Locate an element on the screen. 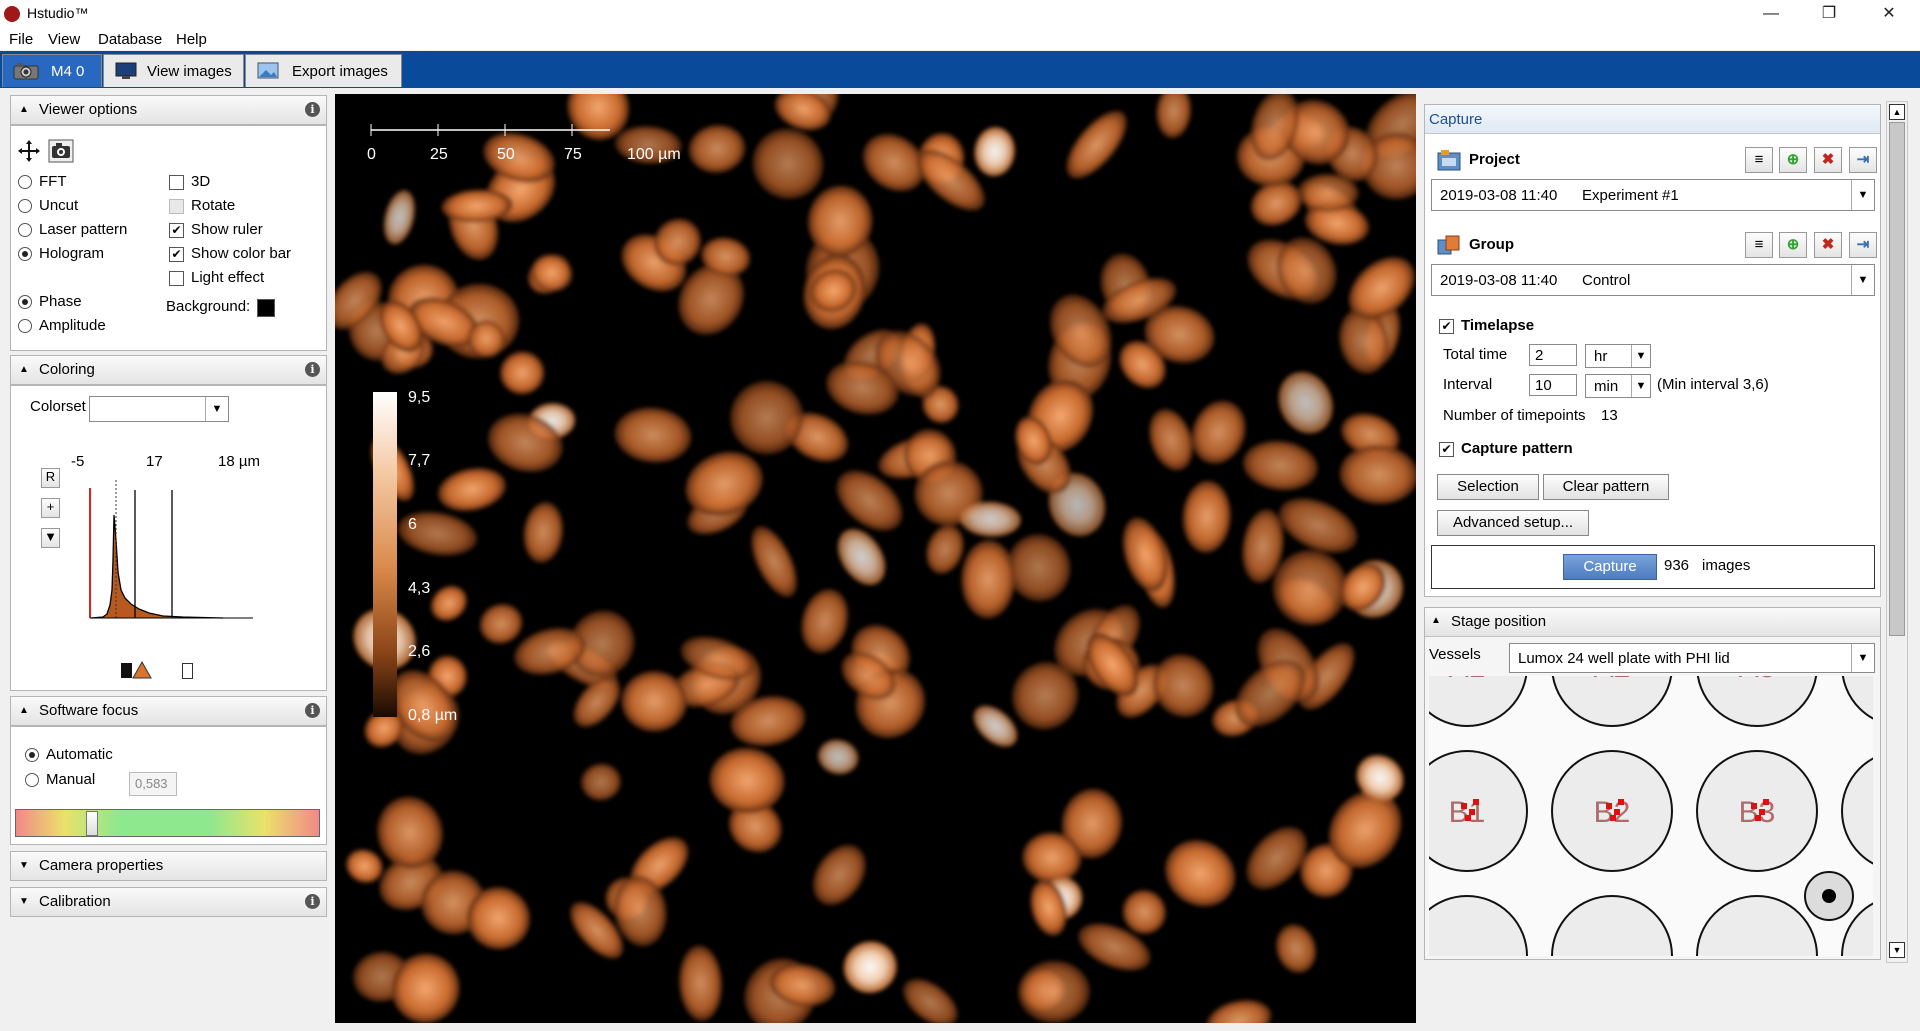 This screenshot has width=1920, height=1031. right-panel-scrollbar: ▲ ▼ is located at coordinates (1897, 532).